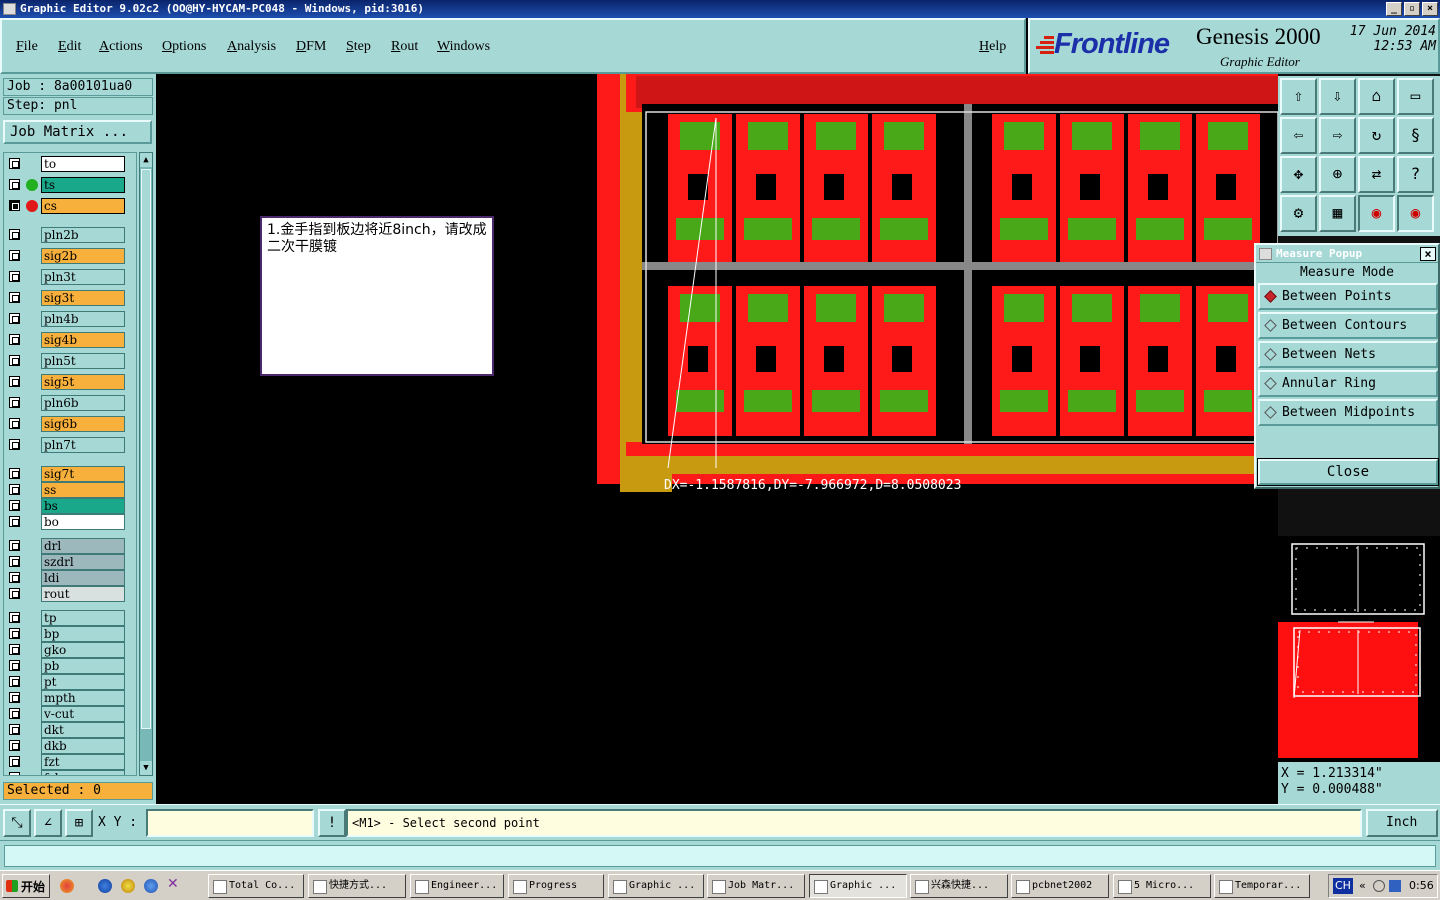 The image size is (1440, 900). I want to click on layer-row-bp: bp, so click(70, 634).